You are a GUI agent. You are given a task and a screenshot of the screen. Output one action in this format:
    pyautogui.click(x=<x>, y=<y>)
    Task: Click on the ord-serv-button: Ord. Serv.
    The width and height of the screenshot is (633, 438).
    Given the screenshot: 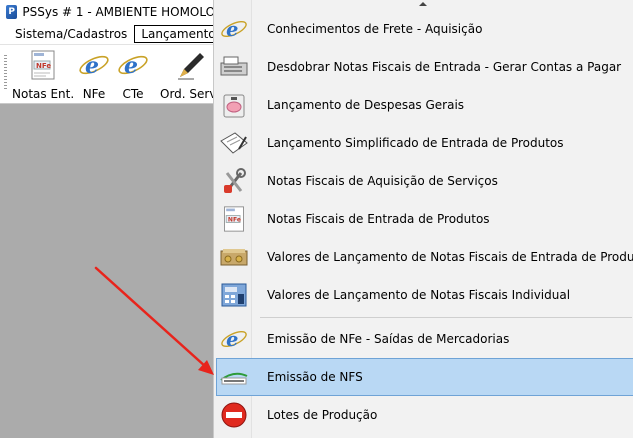 What is the action you would take?
    pyautogui.click(x=189, y=75)
    